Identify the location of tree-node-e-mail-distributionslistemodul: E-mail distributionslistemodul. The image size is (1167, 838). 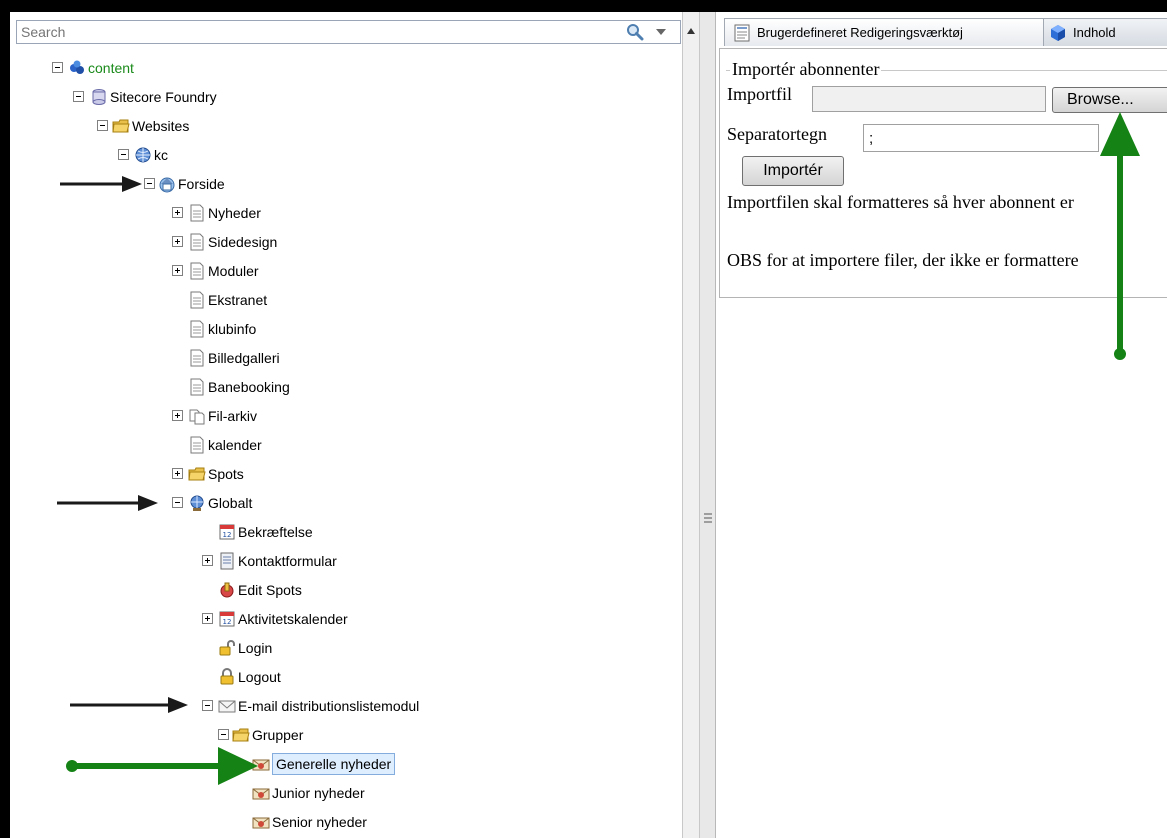
(340, 706).